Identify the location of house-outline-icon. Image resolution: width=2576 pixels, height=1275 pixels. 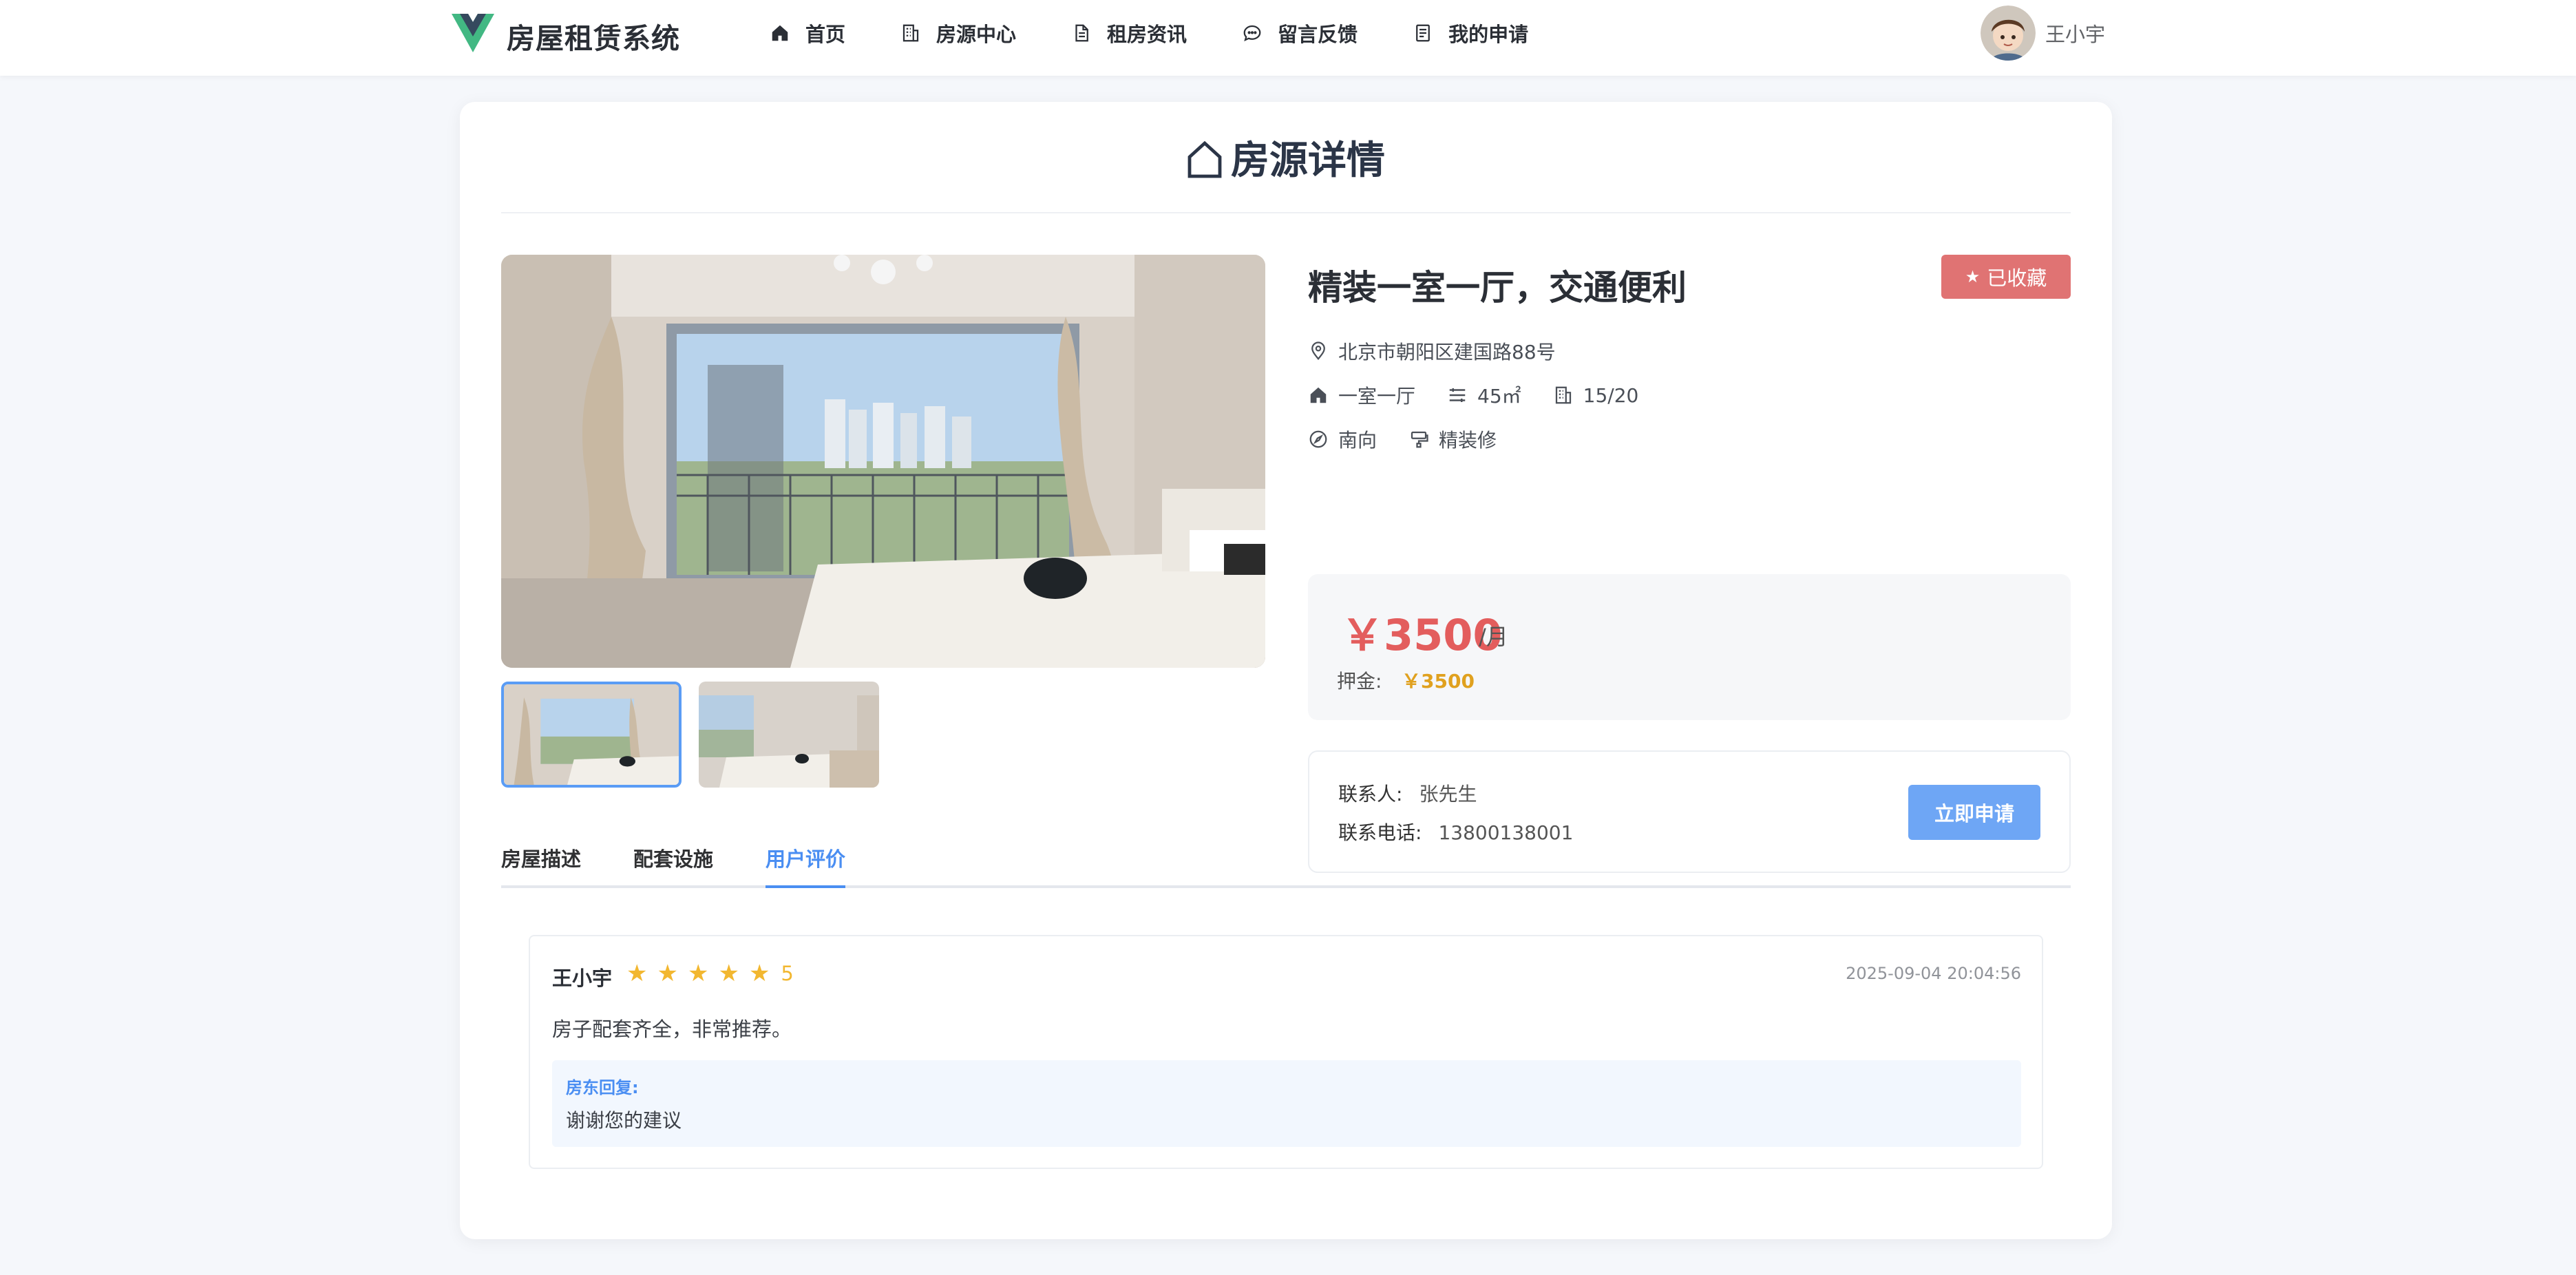
(1205, 159).